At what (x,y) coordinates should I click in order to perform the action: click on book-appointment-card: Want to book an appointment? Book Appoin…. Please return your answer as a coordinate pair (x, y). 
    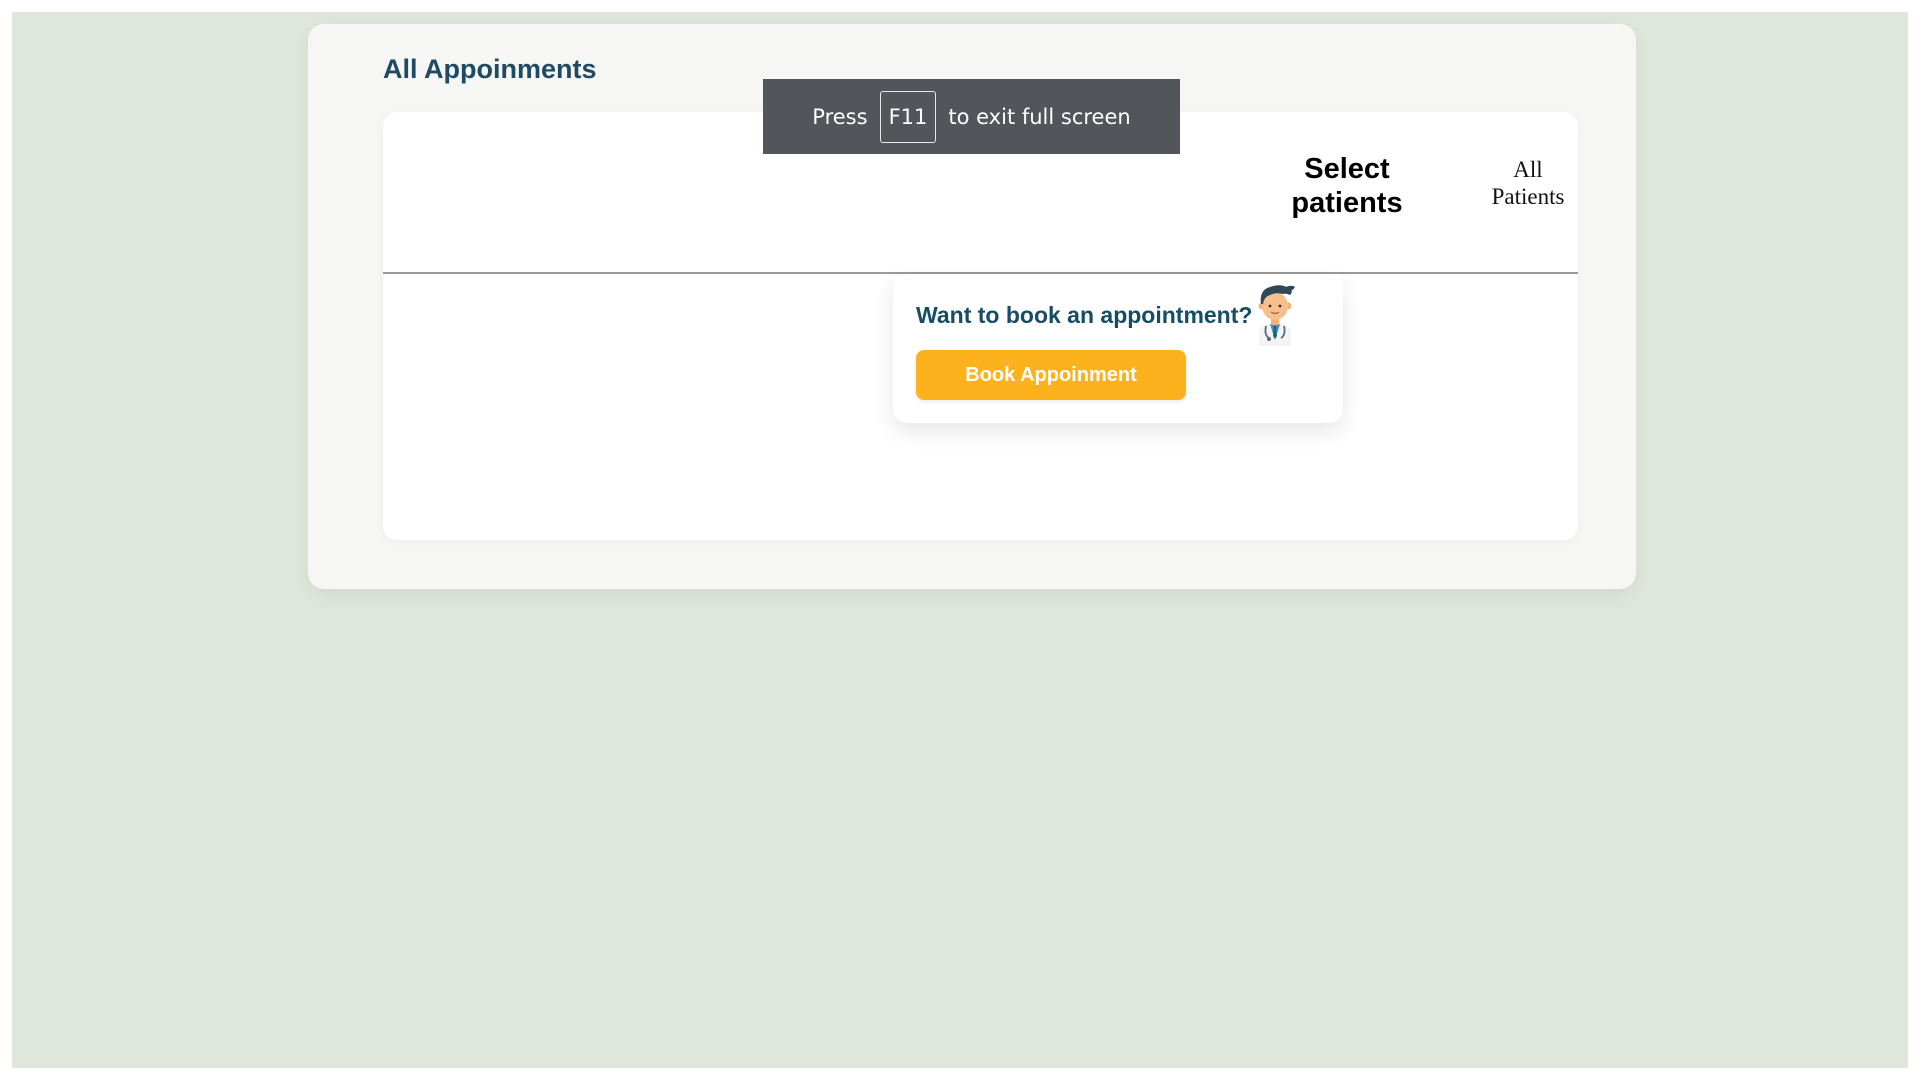
    Looking at the image, I should click on (1118, 348).